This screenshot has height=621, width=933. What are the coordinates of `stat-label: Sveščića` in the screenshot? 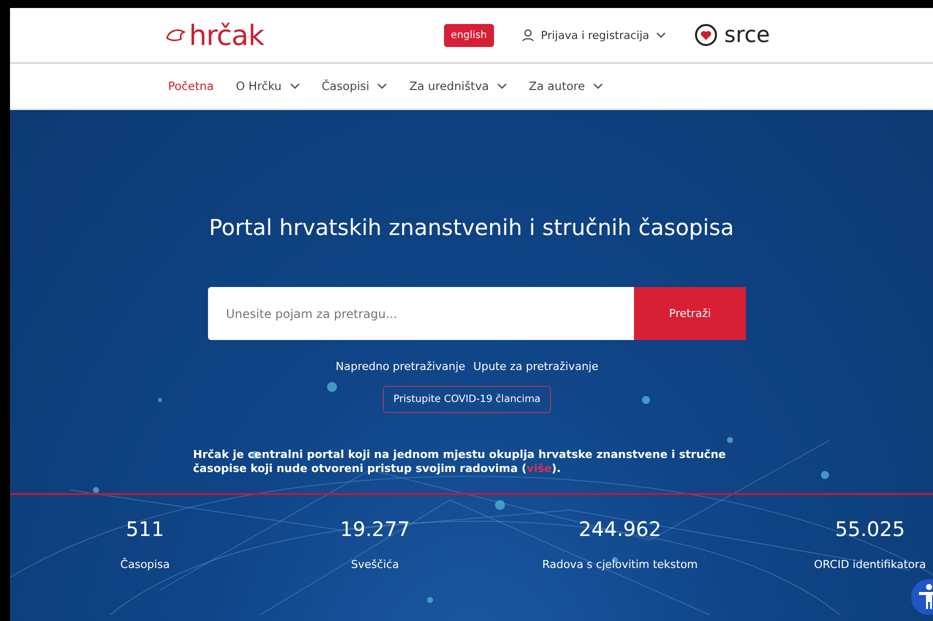 It's located at (375, 564).